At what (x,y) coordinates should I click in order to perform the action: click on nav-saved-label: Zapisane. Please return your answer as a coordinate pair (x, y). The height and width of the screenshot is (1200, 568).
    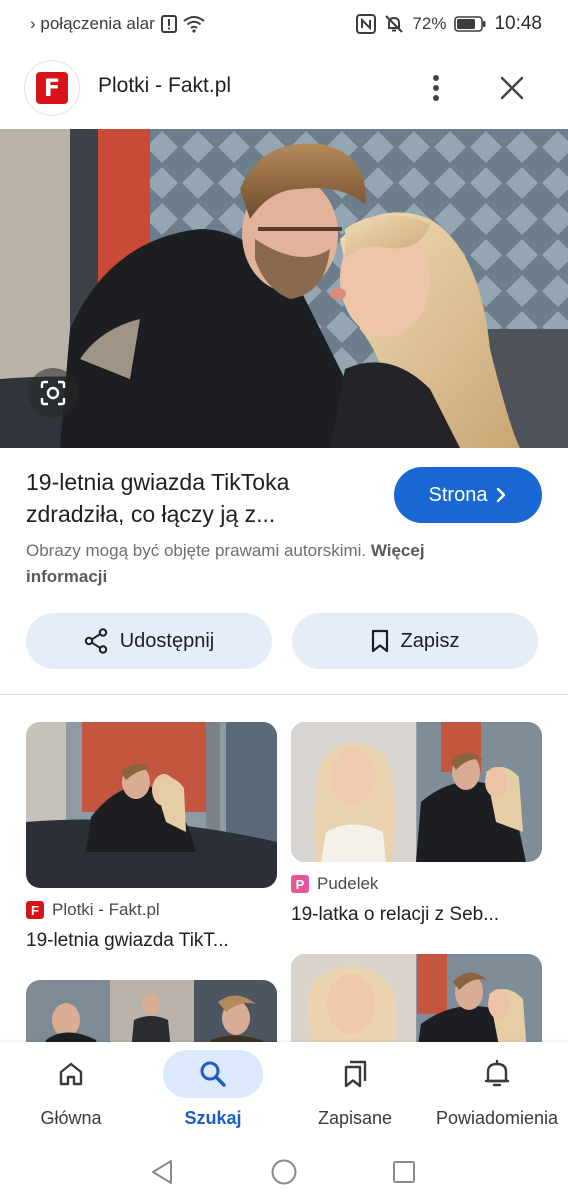
    Looking at the image, I should click on (355, 1118).